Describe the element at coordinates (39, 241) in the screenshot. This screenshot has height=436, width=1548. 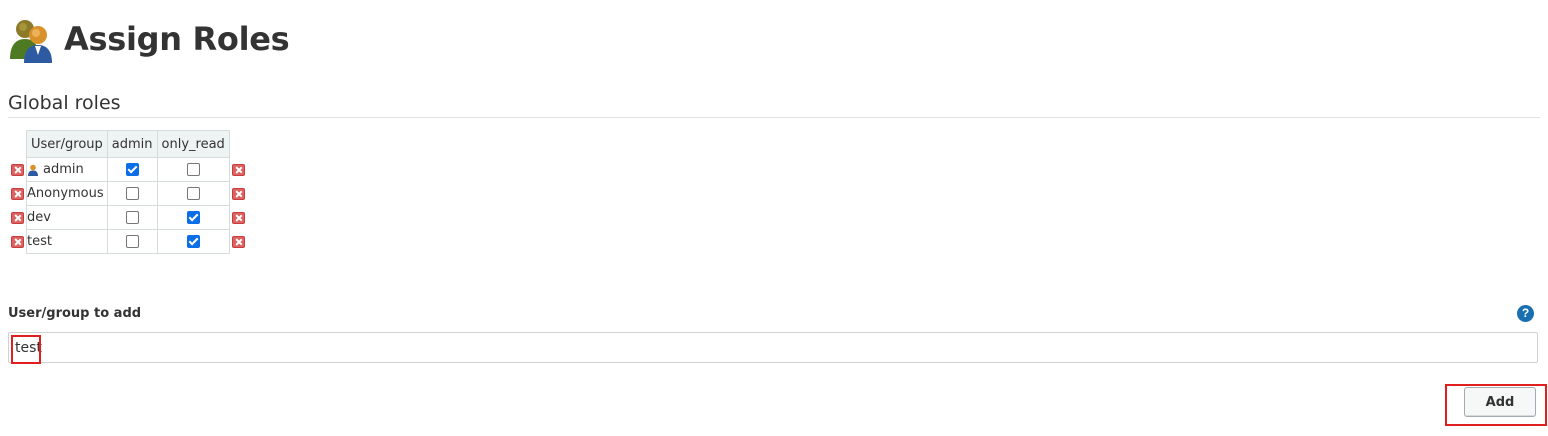
I see `row-name: test` at that location.